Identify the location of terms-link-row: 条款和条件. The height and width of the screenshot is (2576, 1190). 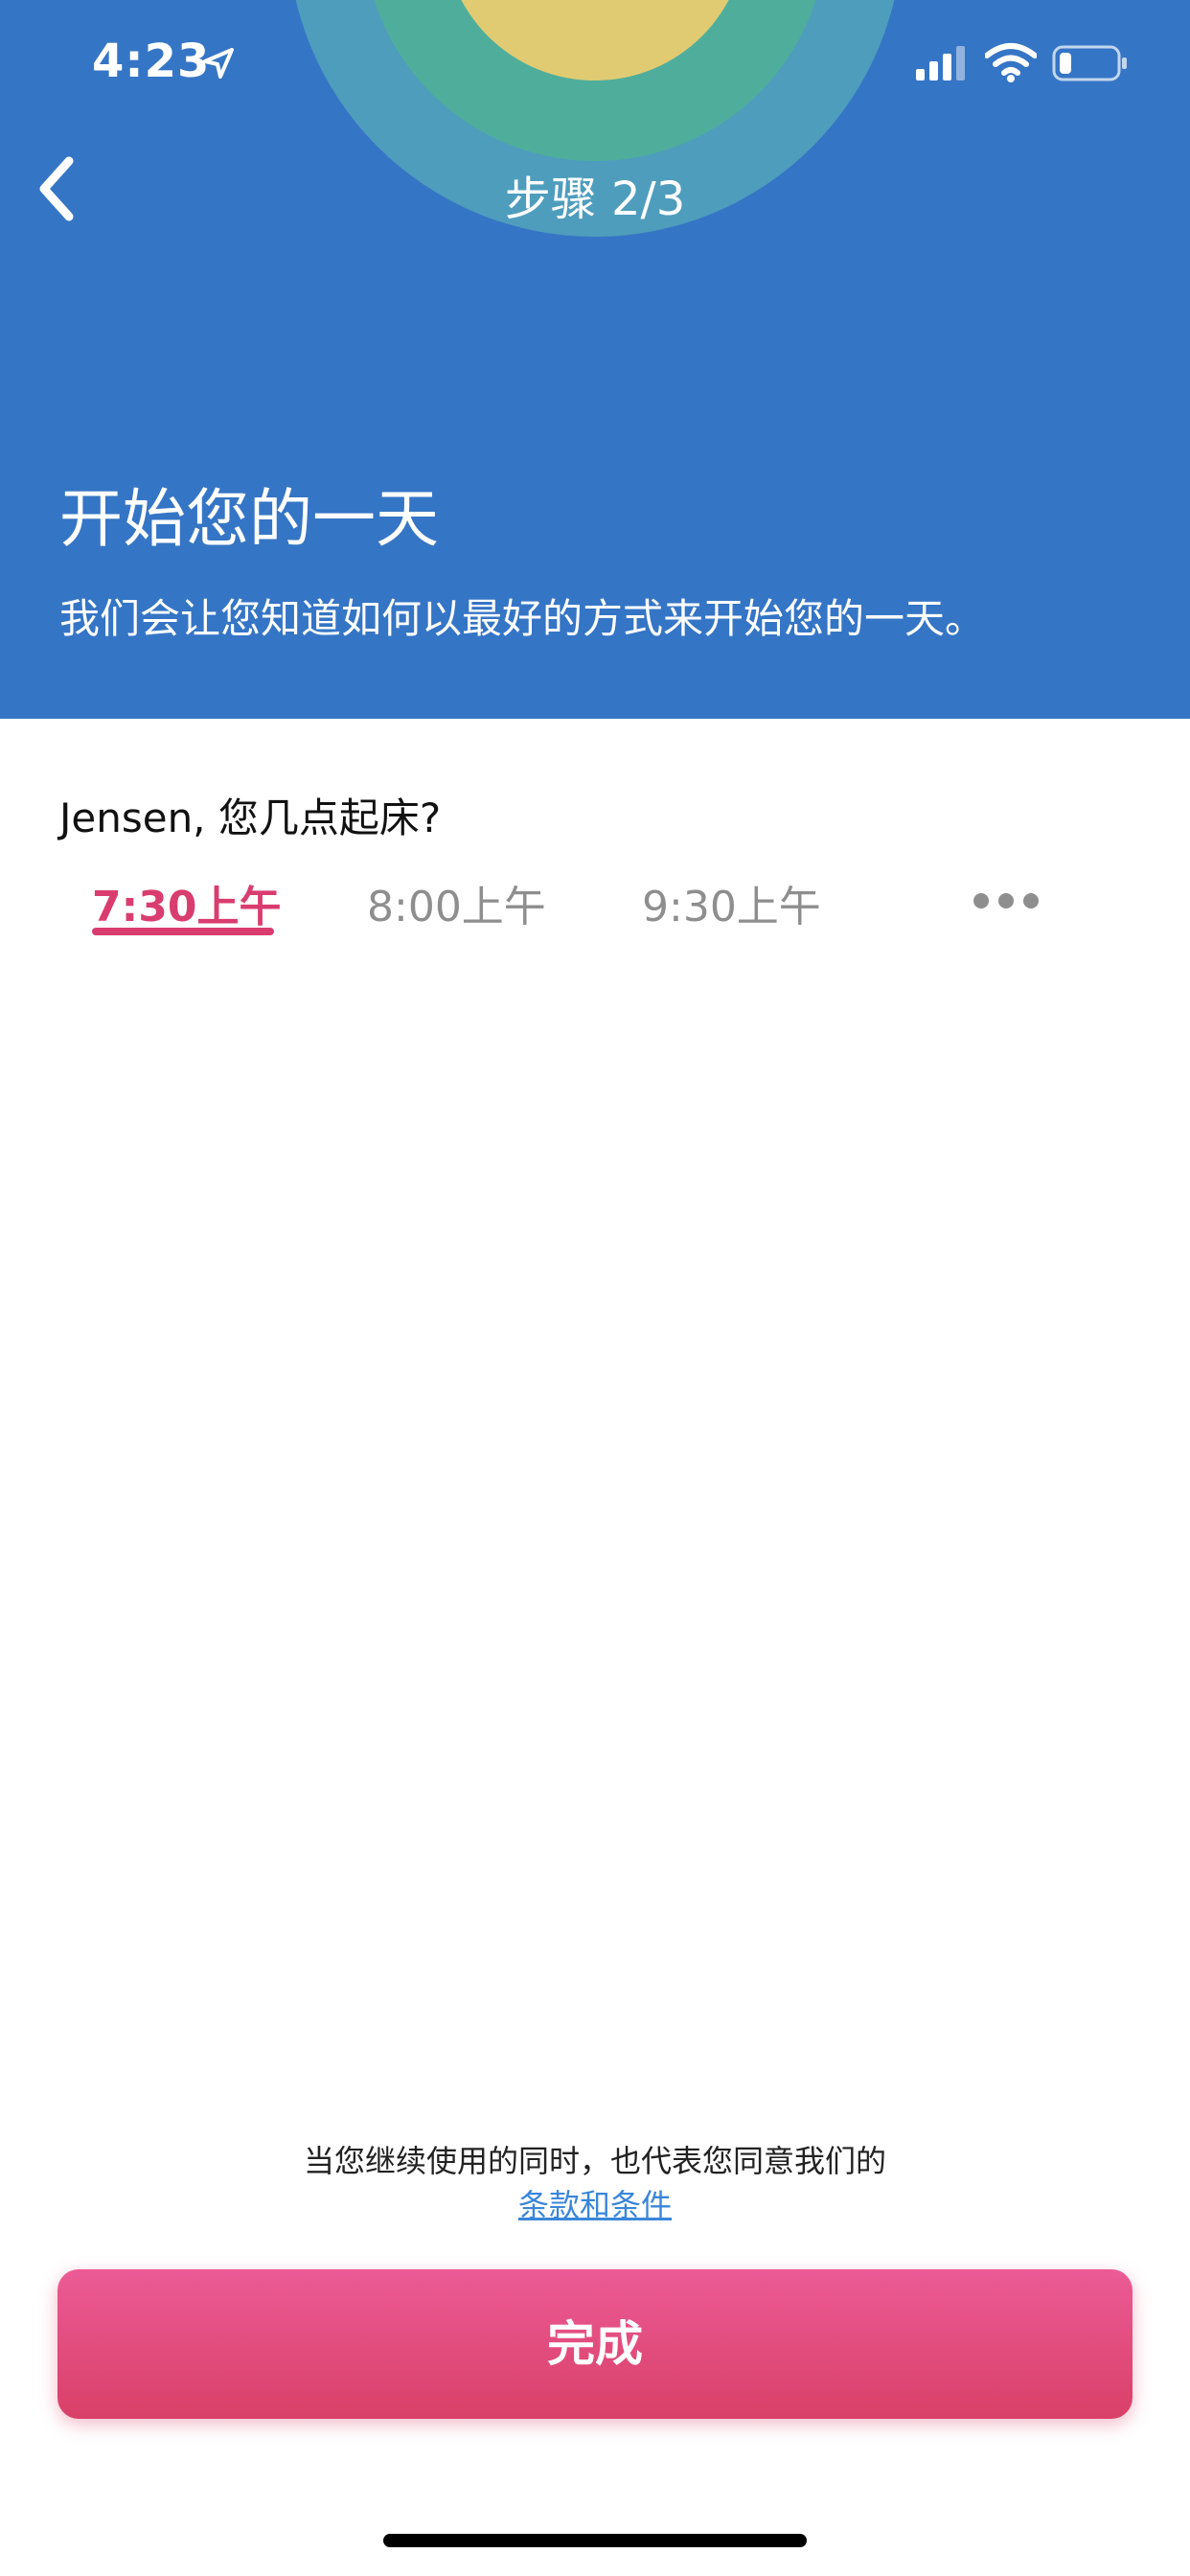
(595, 2203).